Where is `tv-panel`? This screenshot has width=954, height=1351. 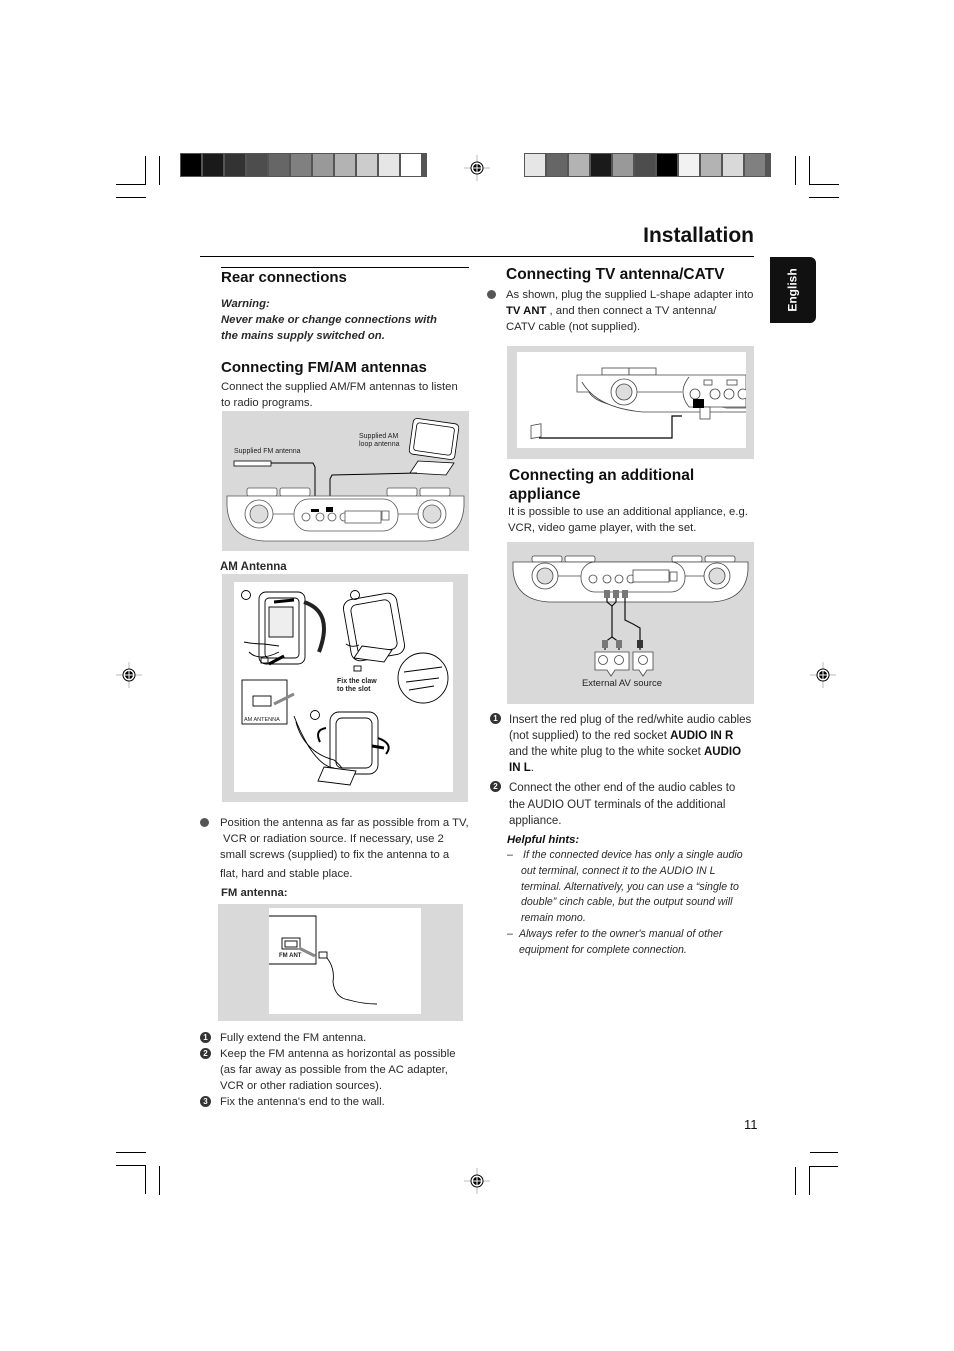 tv-panel is located at coordinates (631, 400).